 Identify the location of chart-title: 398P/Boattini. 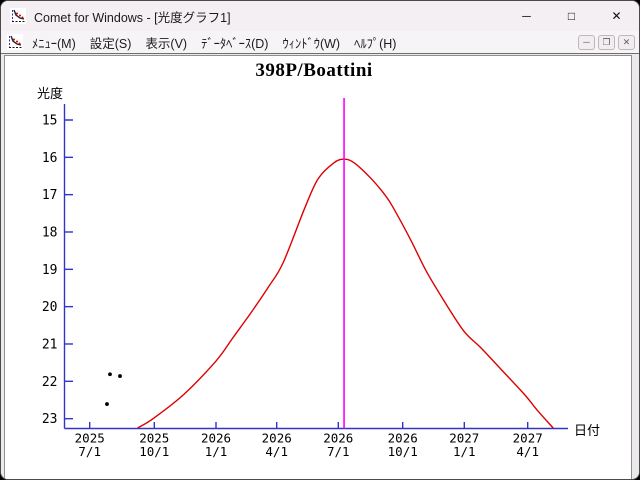
(314, 70).